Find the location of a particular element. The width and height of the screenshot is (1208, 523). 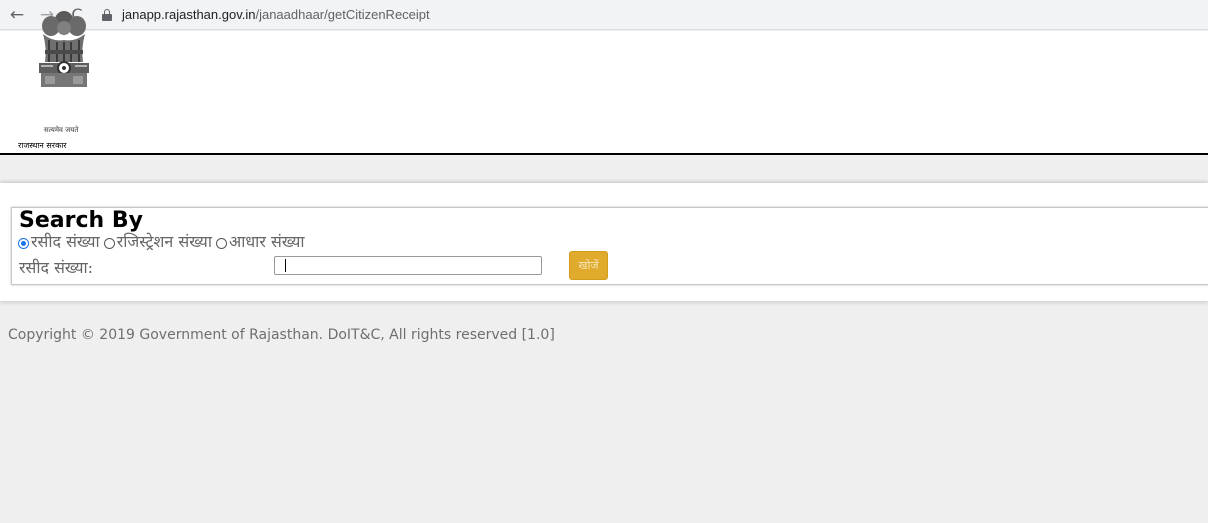

text-caret is located at coordinates (285, 265).